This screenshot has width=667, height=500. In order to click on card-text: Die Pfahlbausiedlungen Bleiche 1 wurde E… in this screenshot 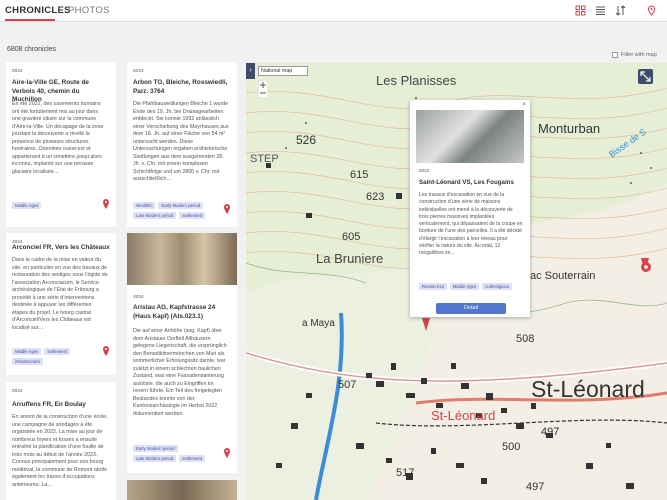, I will do `click(181, 141)`.